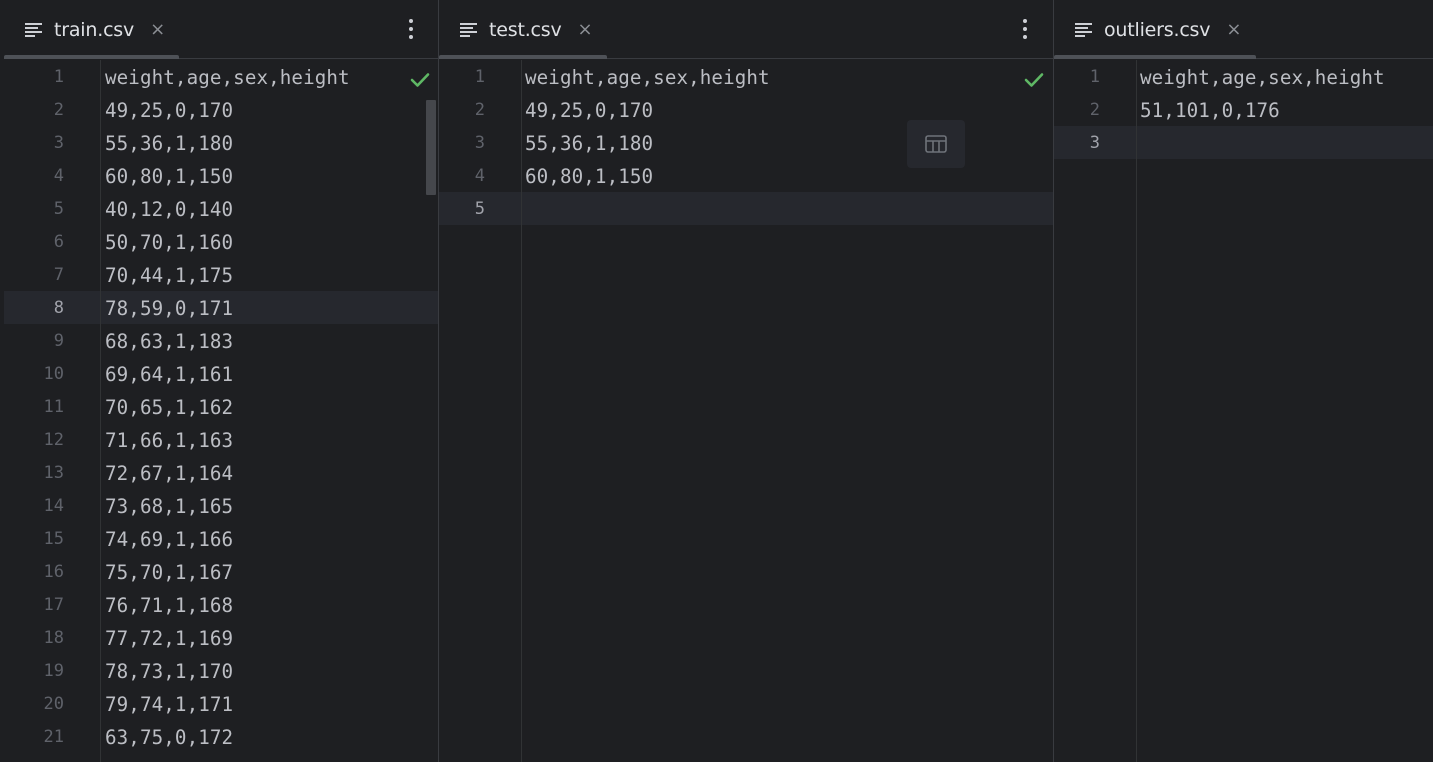 The height and width of the screenshot is (762, 1433). Describe the element at coordinates (169, 473) in the screenshot. I see `code-text: 72,67,1,164` at that location.